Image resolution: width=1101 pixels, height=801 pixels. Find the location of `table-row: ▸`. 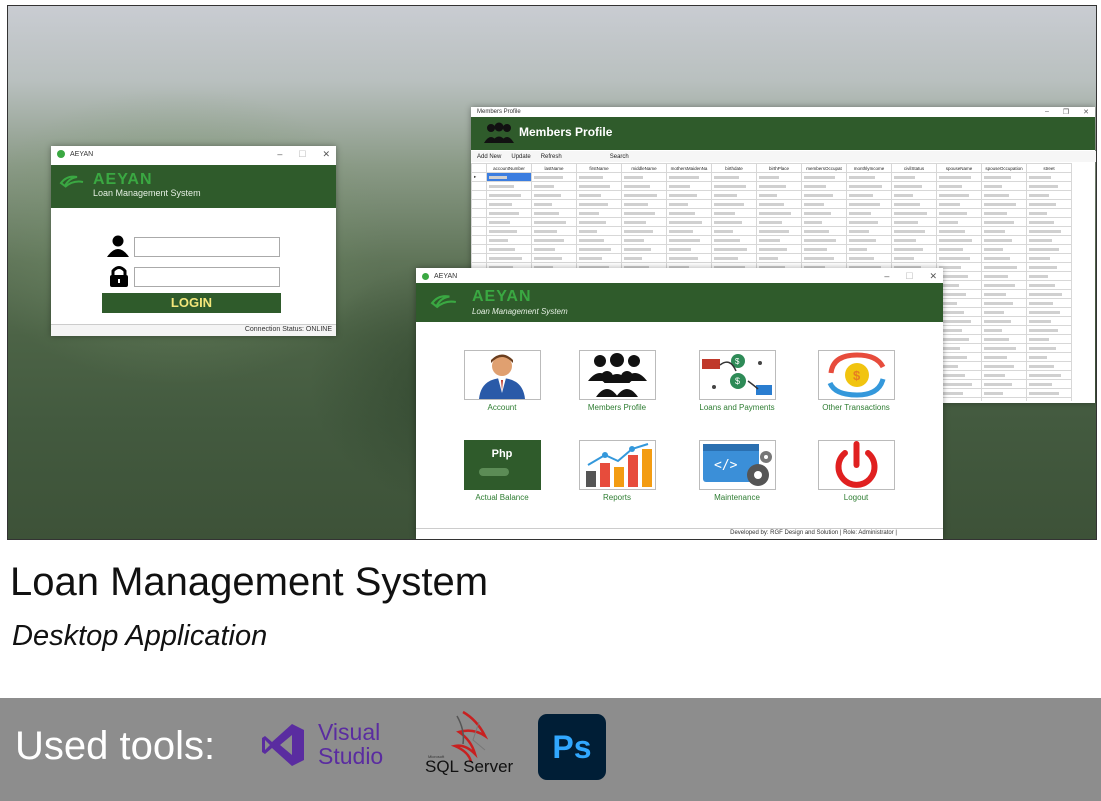

table-row: ▸ is located at coordinates (771, 177).